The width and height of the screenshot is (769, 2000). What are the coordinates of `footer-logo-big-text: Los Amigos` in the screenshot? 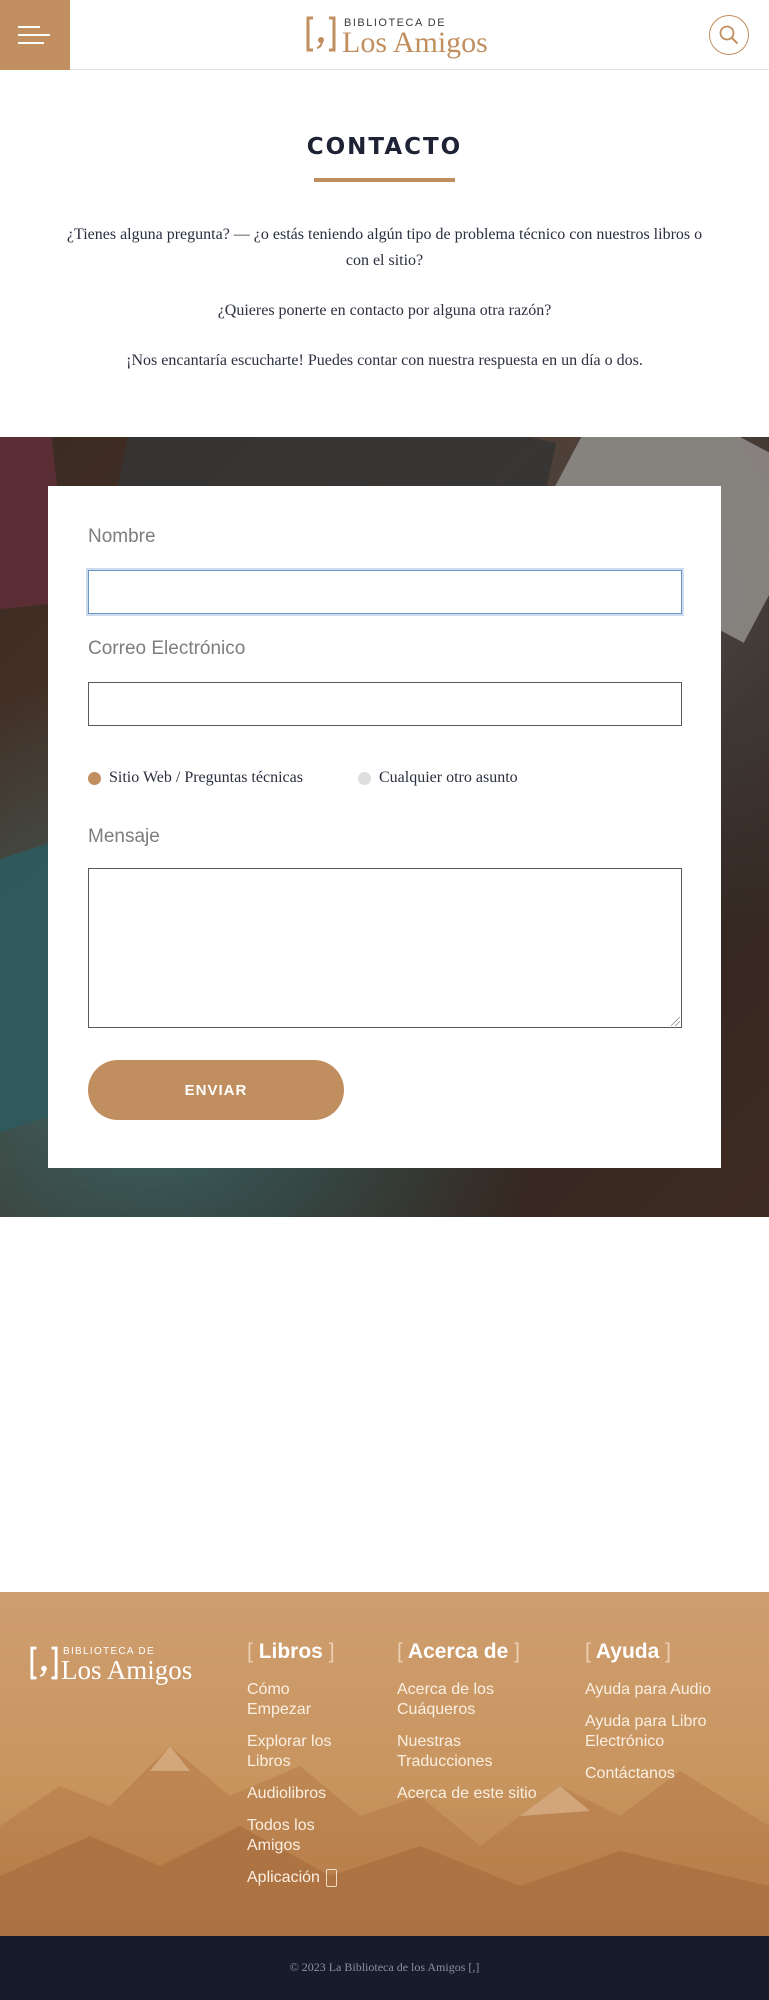 It's located at (127, 1670).